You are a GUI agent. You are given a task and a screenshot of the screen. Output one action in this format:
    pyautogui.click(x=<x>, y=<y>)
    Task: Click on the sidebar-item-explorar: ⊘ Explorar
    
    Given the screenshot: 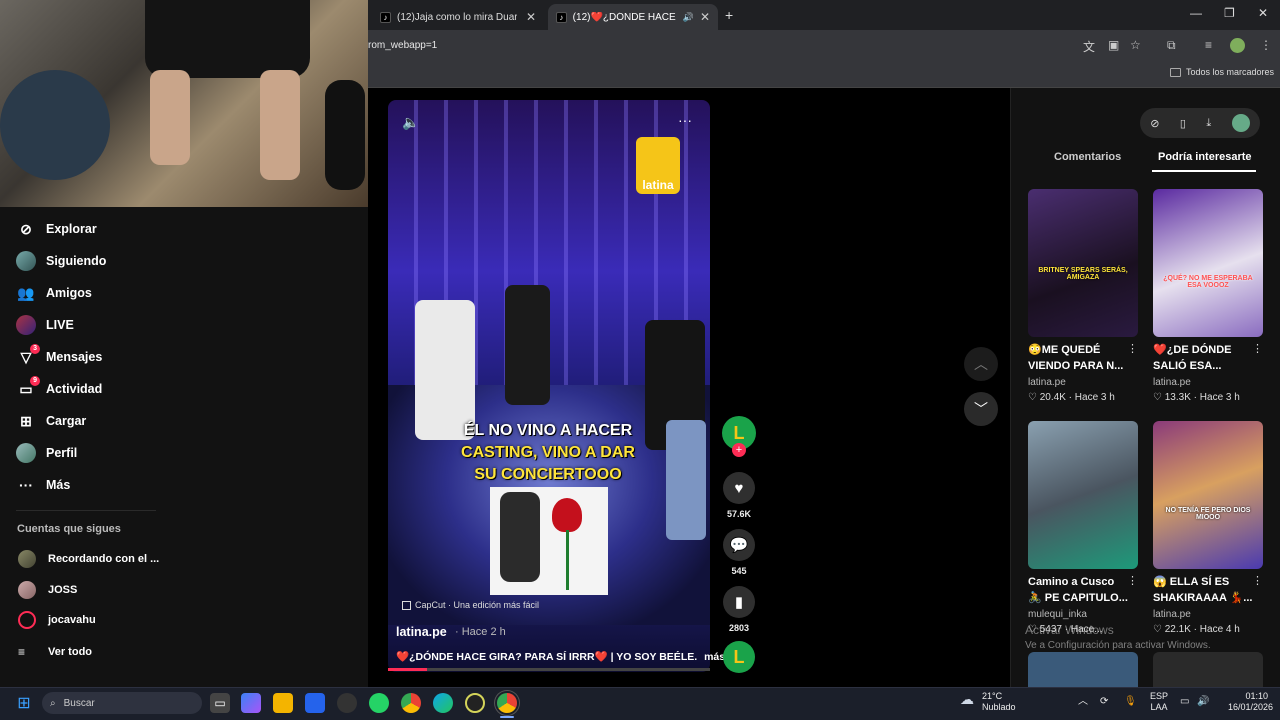 What is the action you would take?
    pyautogui.click(x=56, y=229)
    